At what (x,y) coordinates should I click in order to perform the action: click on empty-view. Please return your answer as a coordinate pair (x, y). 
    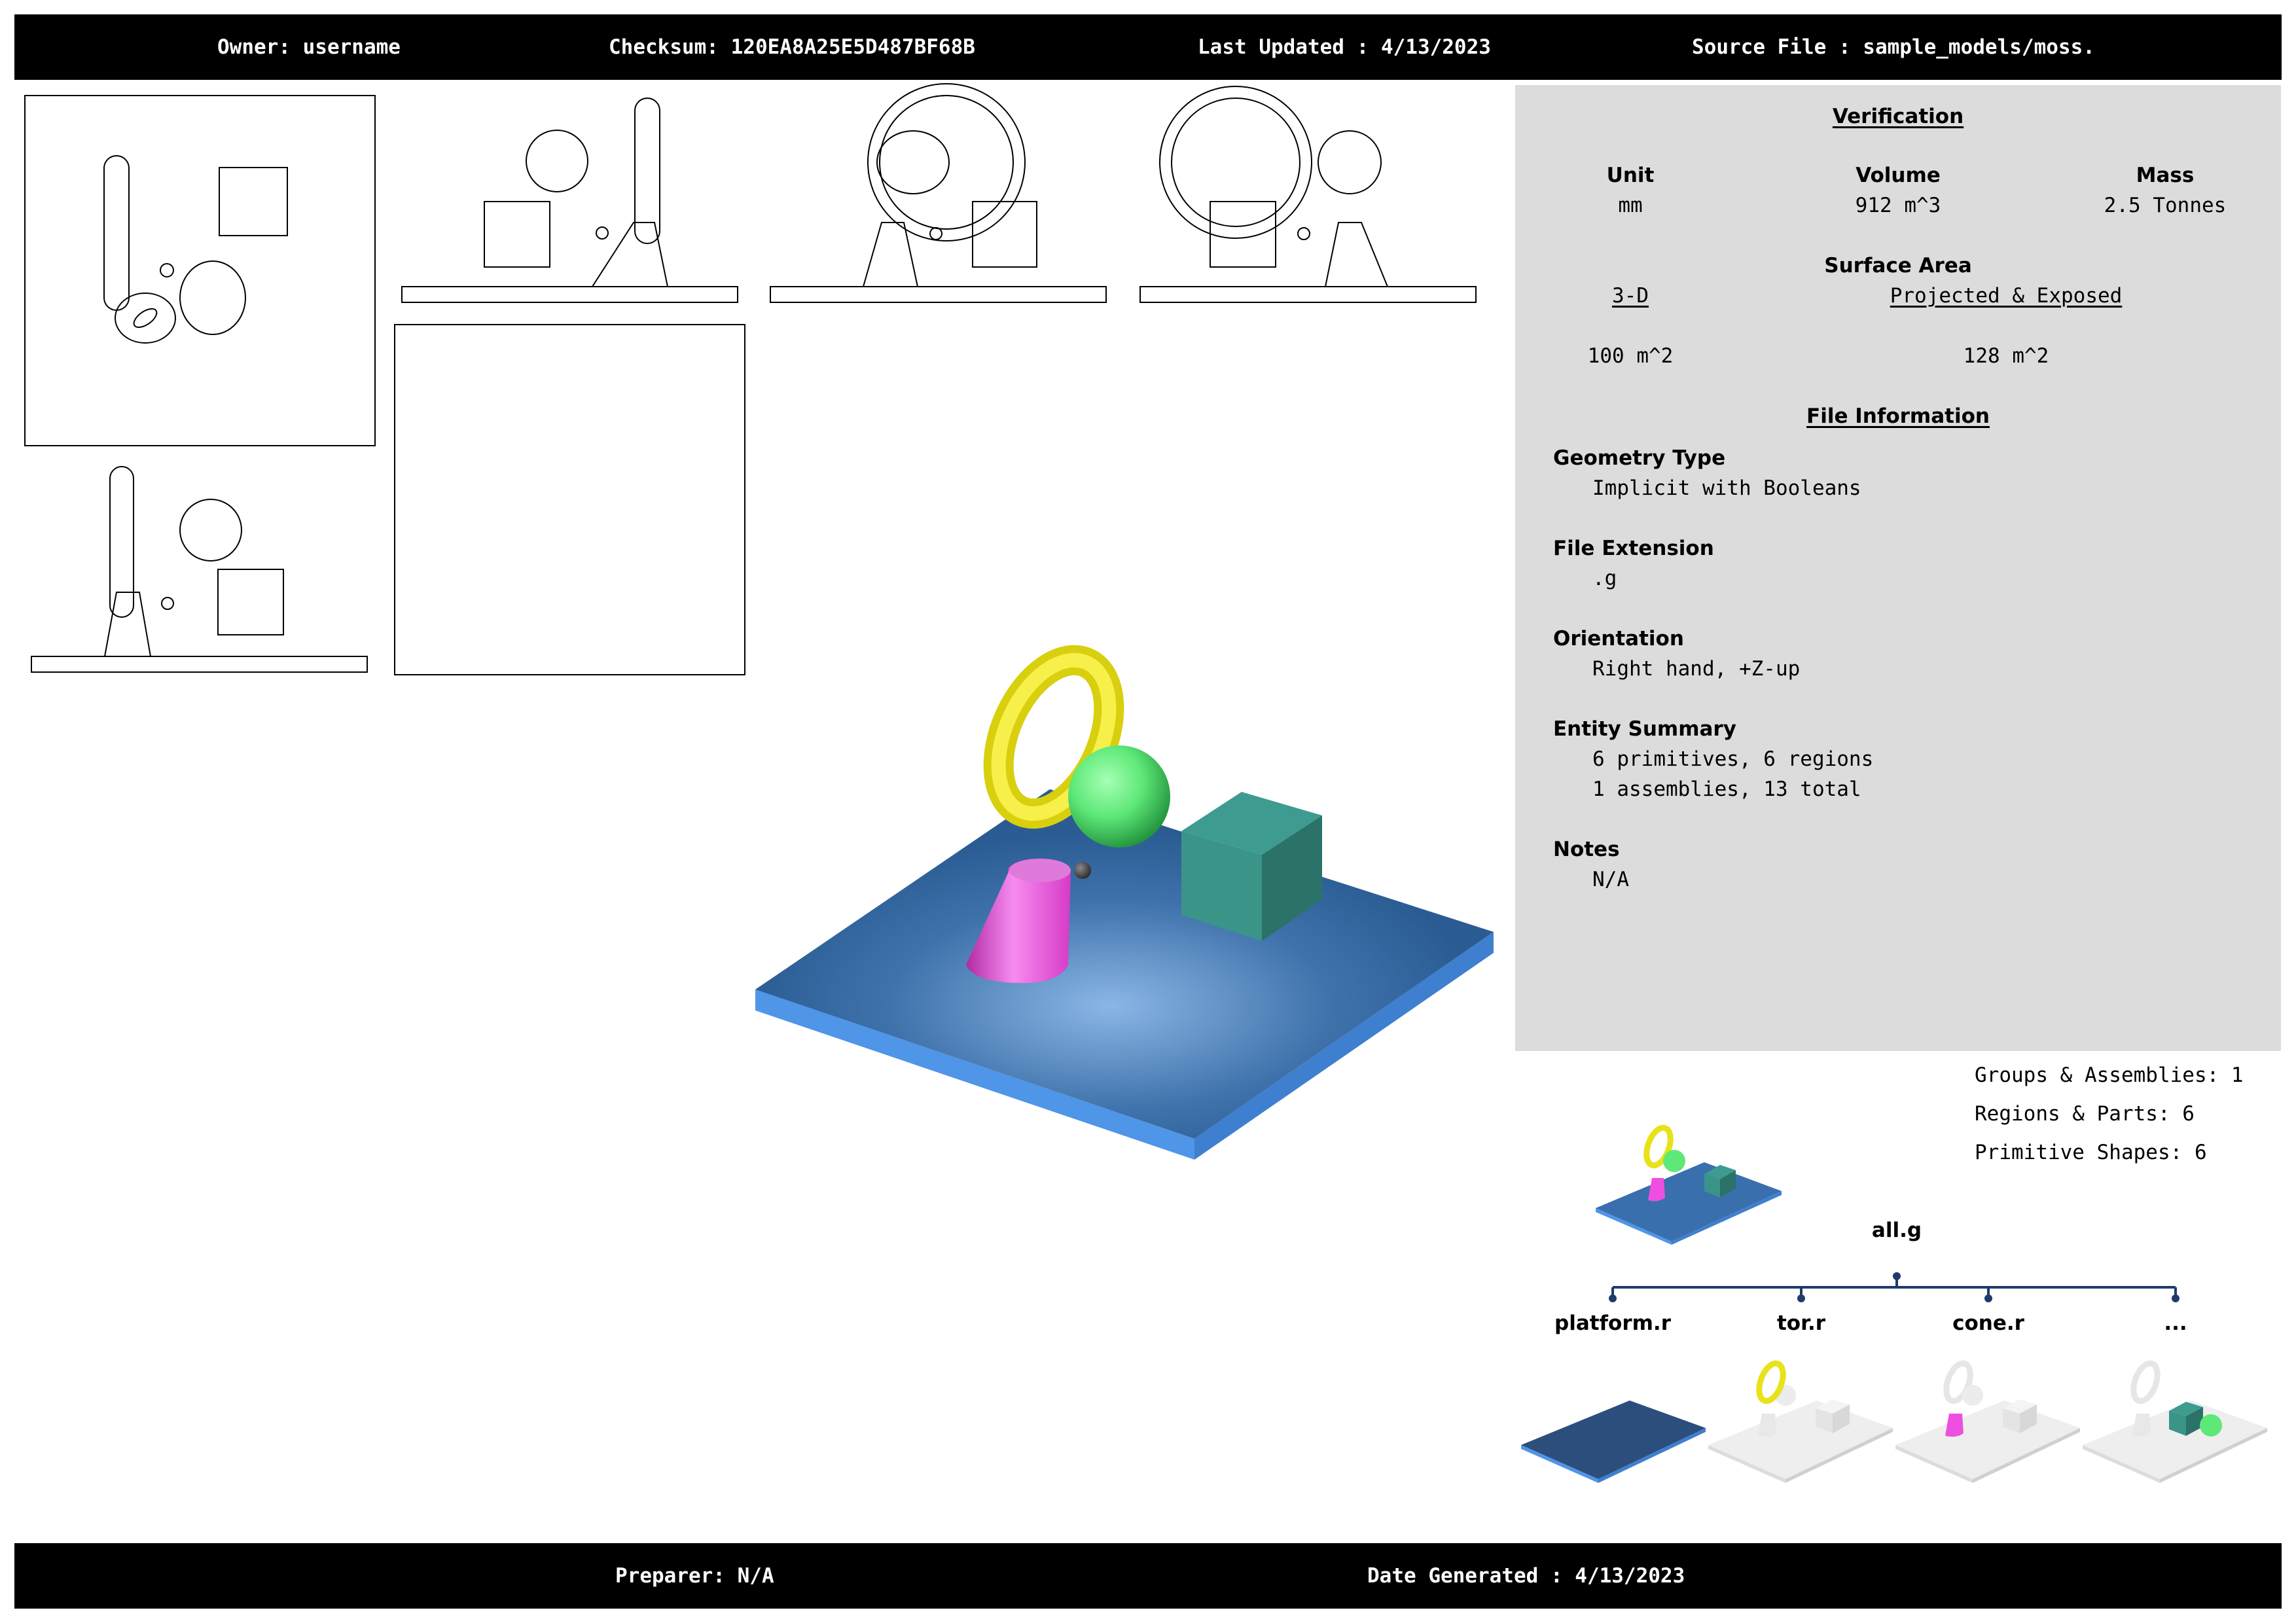
    Looking at the image, I should click on (569, 500).